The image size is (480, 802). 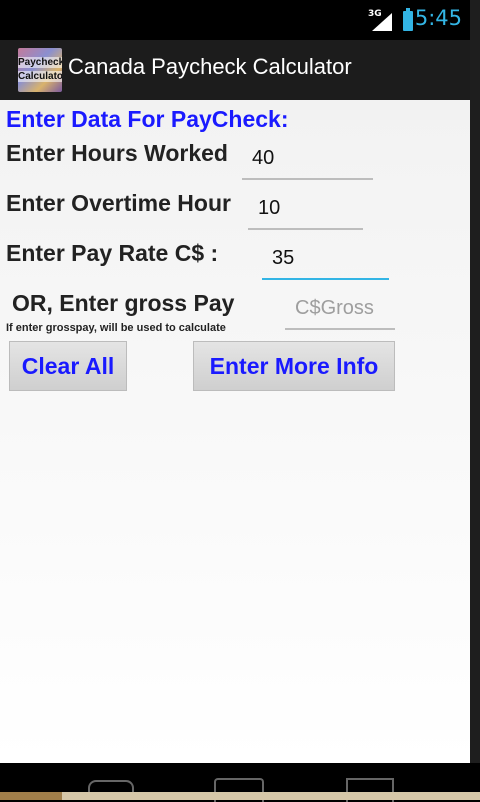 I want to click on window-edge, so click(x=475, y=400).